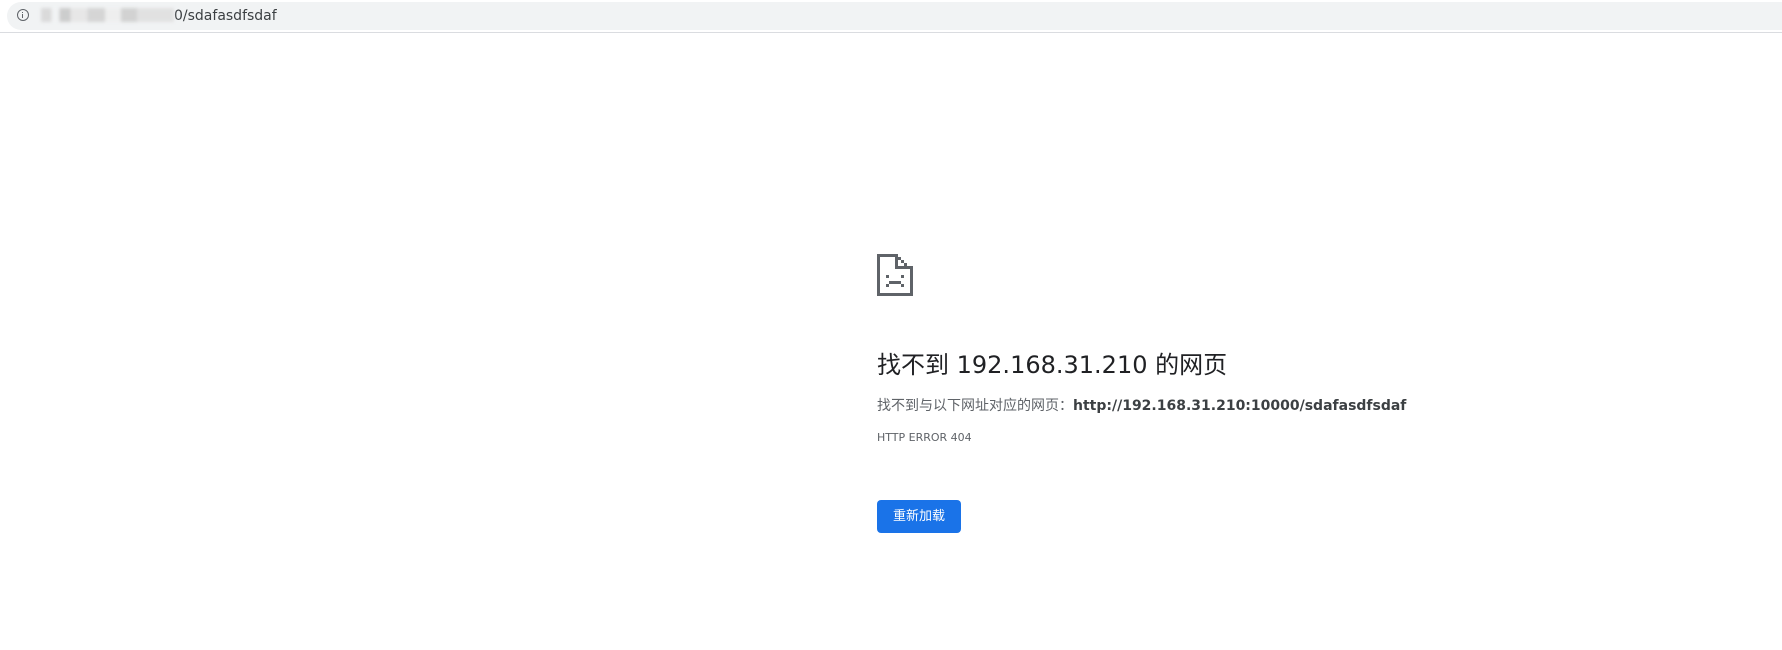 The width and height of the screenshot is (1782, 650). I want to click on reload-button: 重新加载, so click(919, 516).